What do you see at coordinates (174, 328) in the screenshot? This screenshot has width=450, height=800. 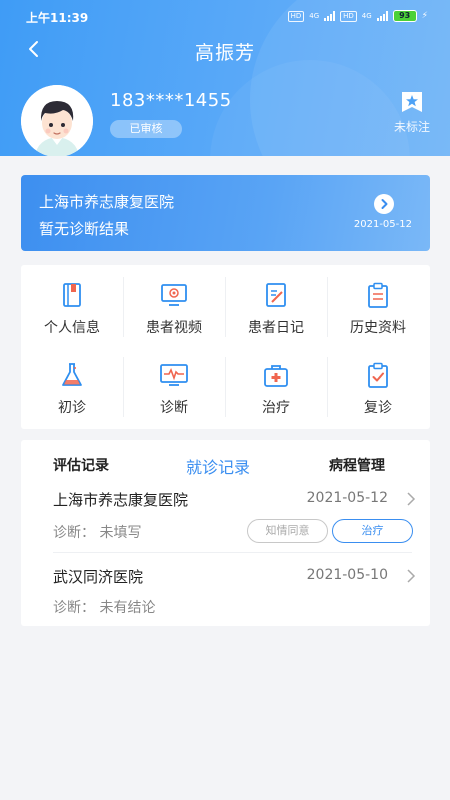 I see `grid-label: 患者视频` at bounding box center [174, 328].